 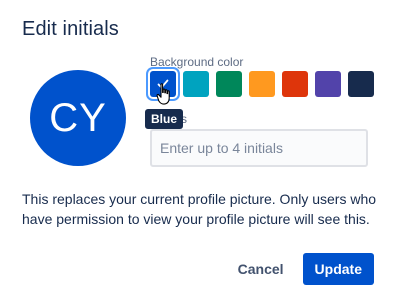 I want to click on dialog-actions: Cancel Update, so click(x=300, y=269).